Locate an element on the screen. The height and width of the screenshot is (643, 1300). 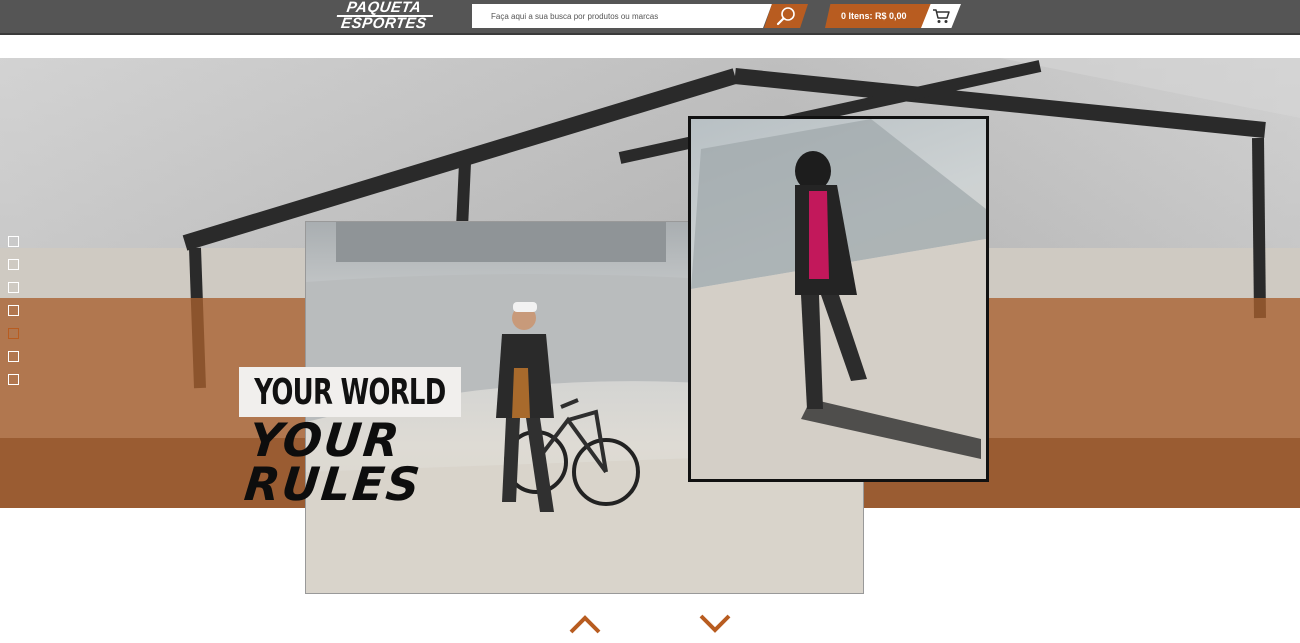
scroll-up-button is located at coordinates (585, 624).